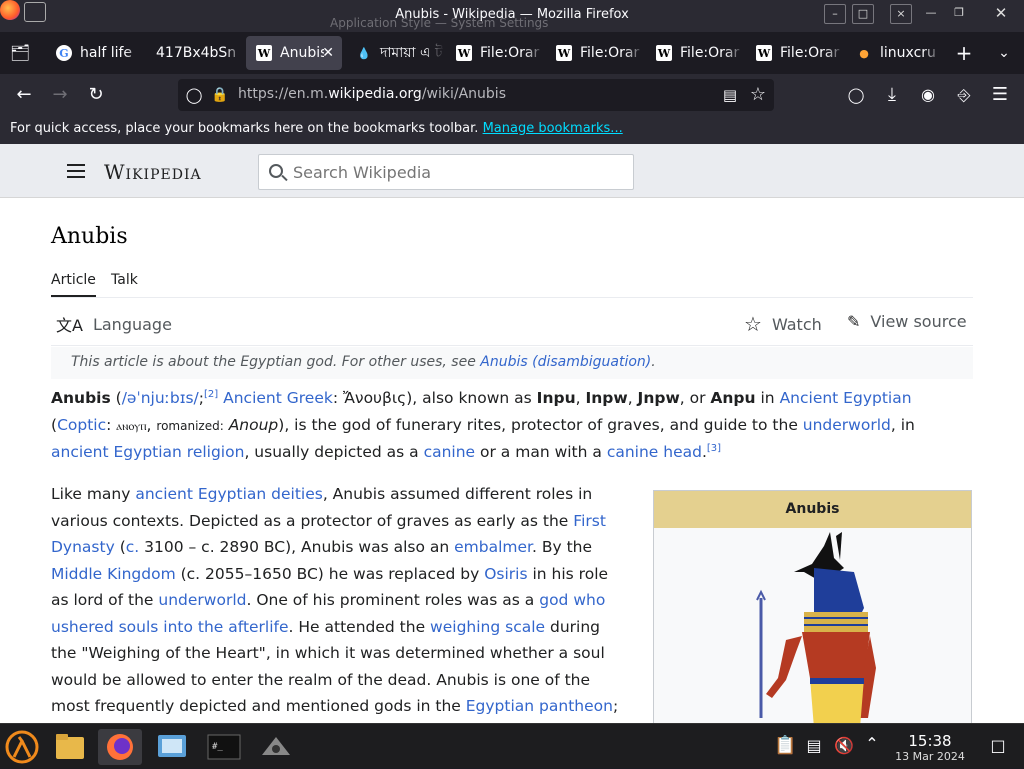  What do you see at coordinates (160, 398) in the screenshot?
I see `ipa-link: /əˈnjuːbɪs/` at bounding box center [160, 398].